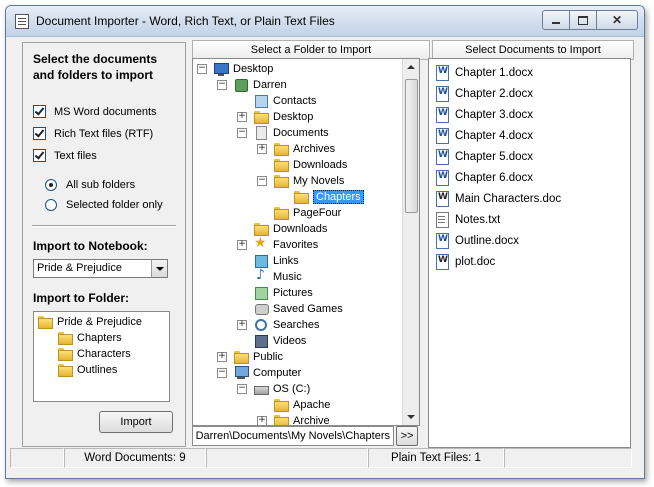  What do you see at coordinates (293, 293) in the screenshot?
I see `tree-node-label: Pictures` at bounding box center [293, 293].